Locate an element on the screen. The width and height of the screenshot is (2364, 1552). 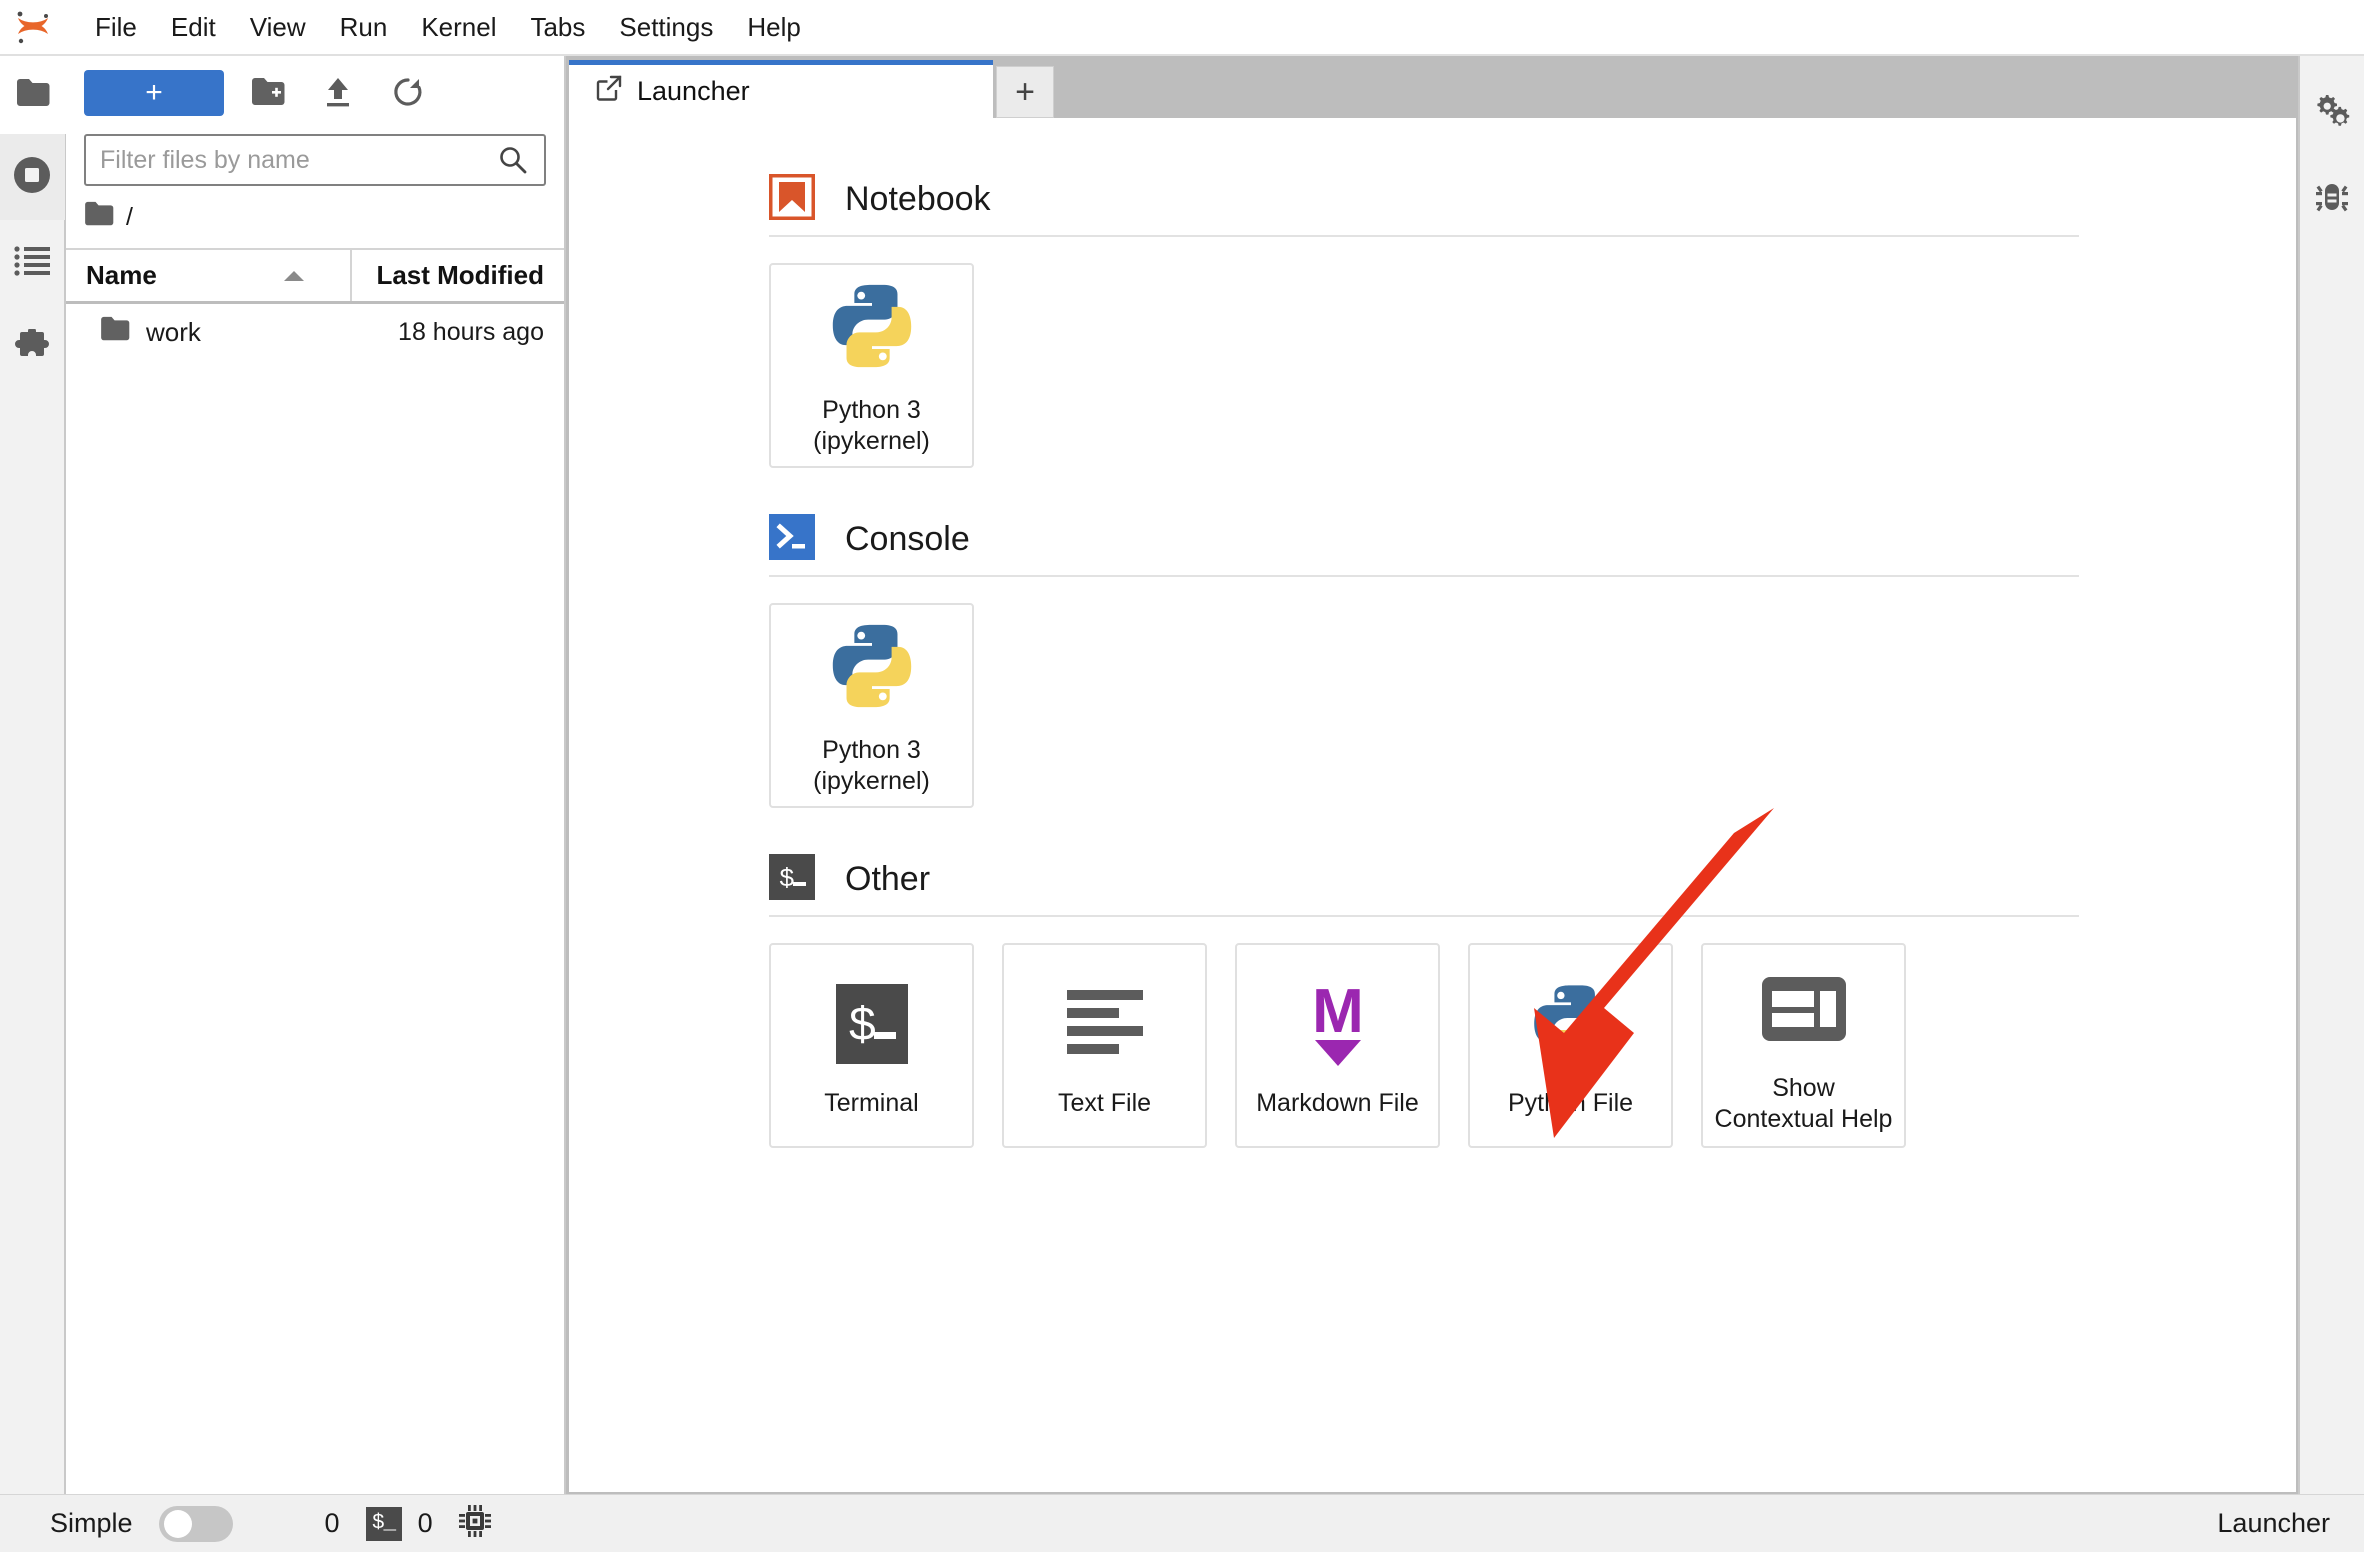
upload-icon is located at coordinates (338, 93).